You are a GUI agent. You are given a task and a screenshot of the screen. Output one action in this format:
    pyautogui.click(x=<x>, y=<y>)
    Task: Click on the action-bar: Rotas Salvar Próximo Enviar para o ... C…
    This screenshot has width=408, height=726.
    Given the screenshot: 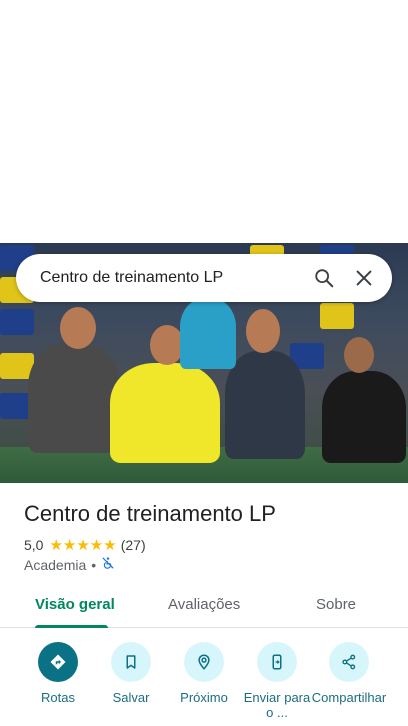 What is the action you would take?
    pyautogui.click(x=204, y=683)
    